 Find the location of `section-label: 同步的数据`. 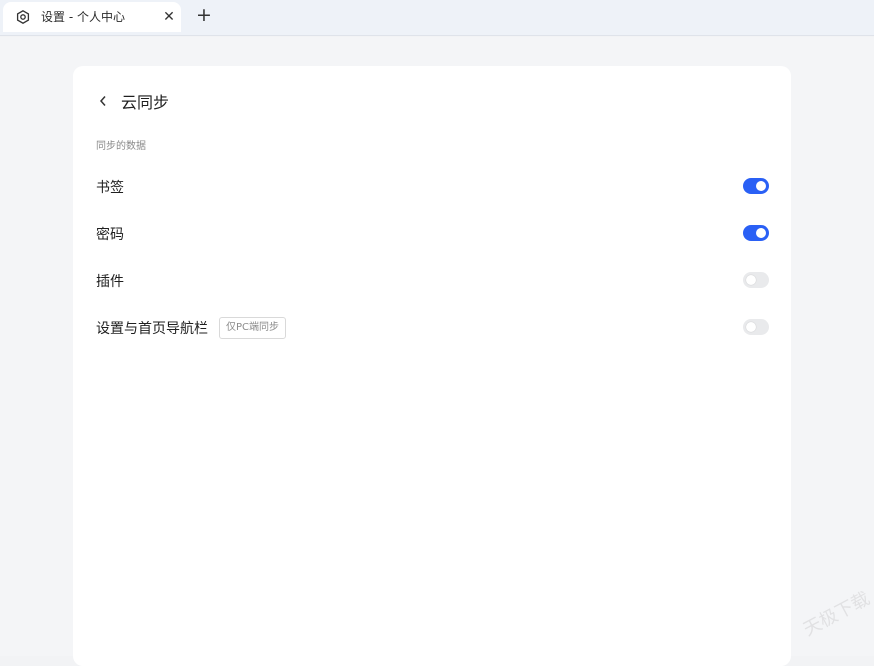

section-label: 同步的数据 is located at coordinates (121, 146).